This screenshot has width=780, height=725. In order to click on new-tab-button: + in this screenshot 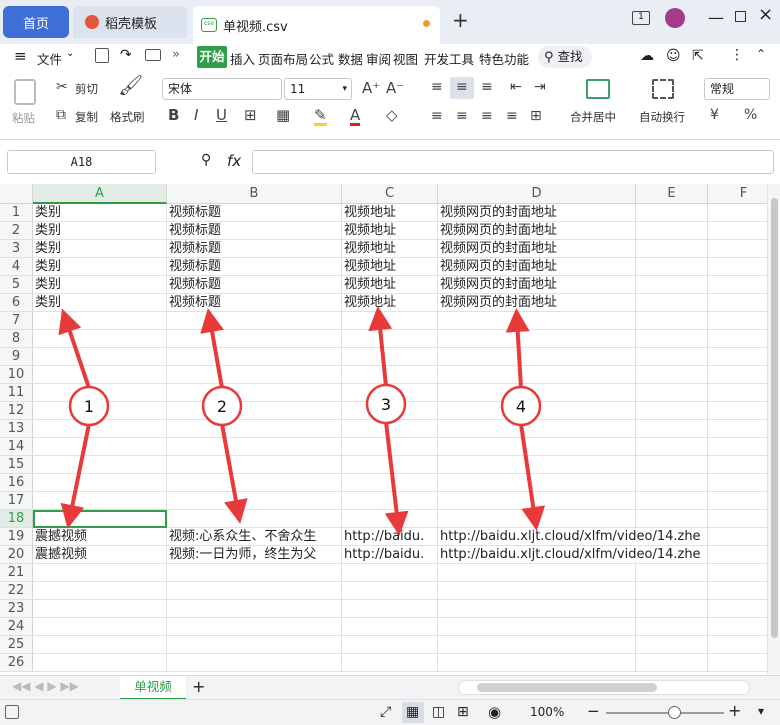, I will do `click(460, 20)`.